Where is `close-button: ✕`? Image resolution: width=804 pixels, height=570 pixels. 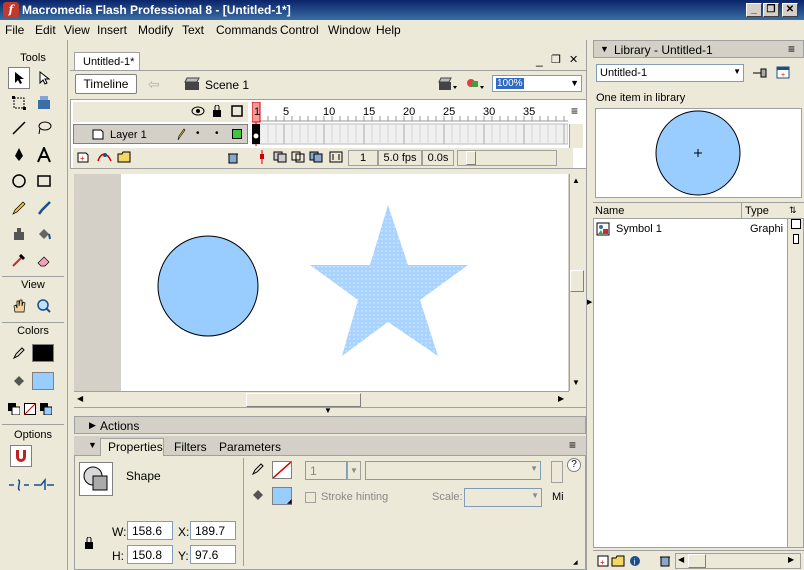
close-button: ✕ is located at coordinates (790, 10).